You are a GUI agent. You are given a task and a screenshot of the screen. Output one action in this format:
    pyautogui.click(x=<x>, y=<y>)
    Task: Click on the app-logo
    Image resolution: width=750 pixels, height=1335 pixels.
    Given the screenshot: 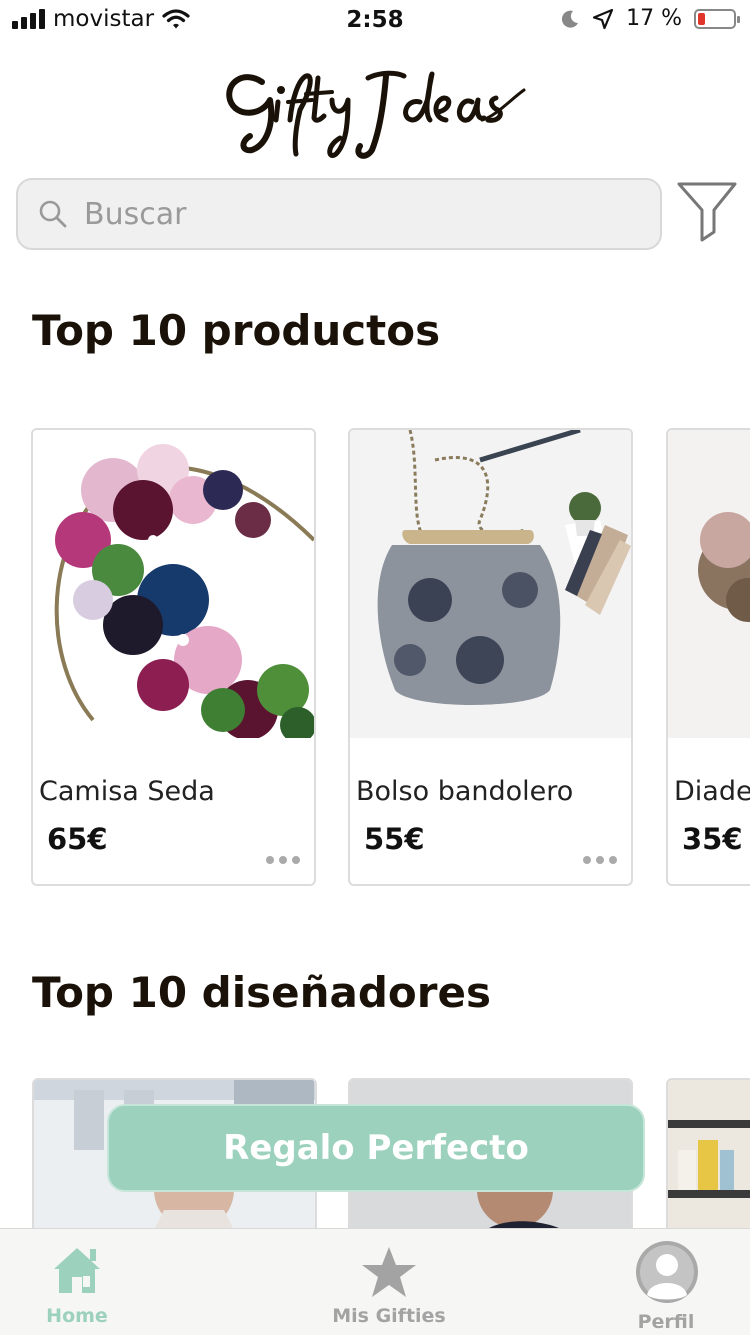 What is the action you would take?
    pyautogui.click(x=375, y=115)
    